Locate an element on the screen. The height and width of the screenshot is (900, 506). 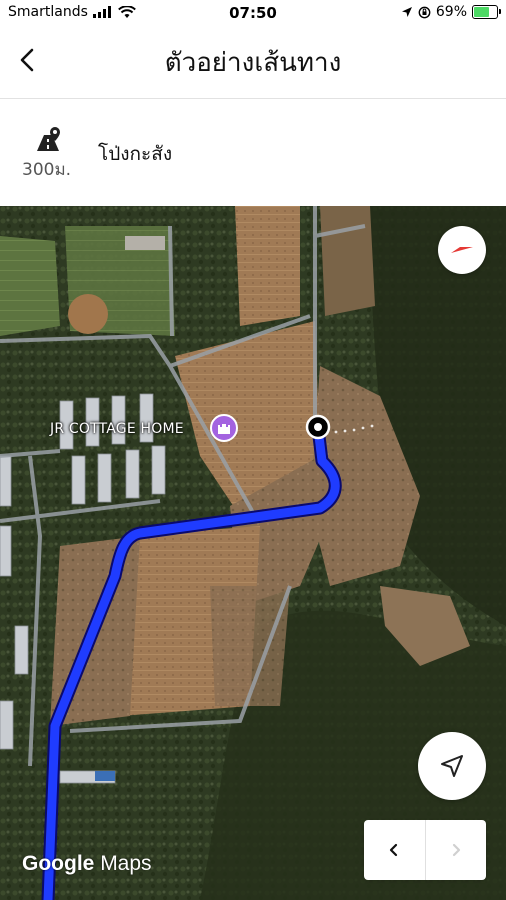
destination-name: โป่งกะสัง is located at coordinates (135, 154).